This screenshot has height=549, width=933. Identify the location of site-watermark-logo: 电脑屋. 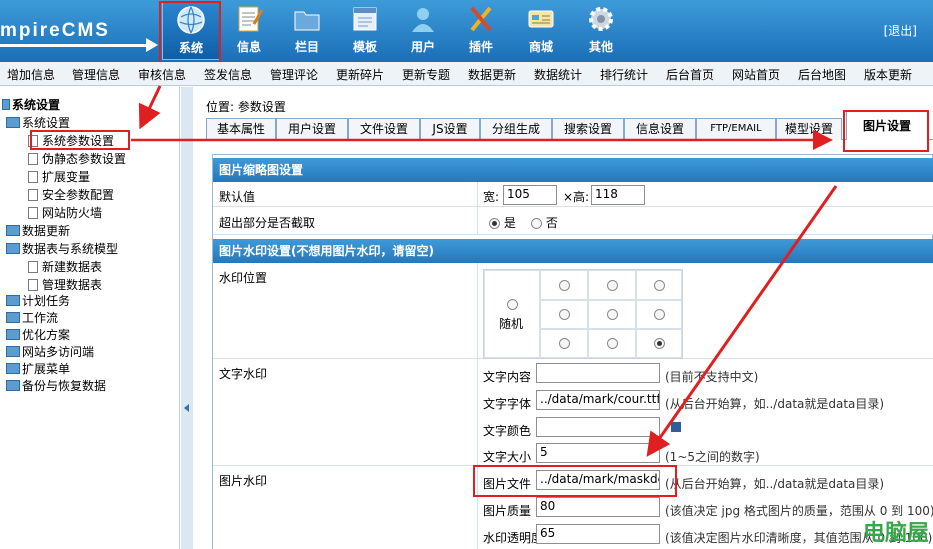
(895, 533).